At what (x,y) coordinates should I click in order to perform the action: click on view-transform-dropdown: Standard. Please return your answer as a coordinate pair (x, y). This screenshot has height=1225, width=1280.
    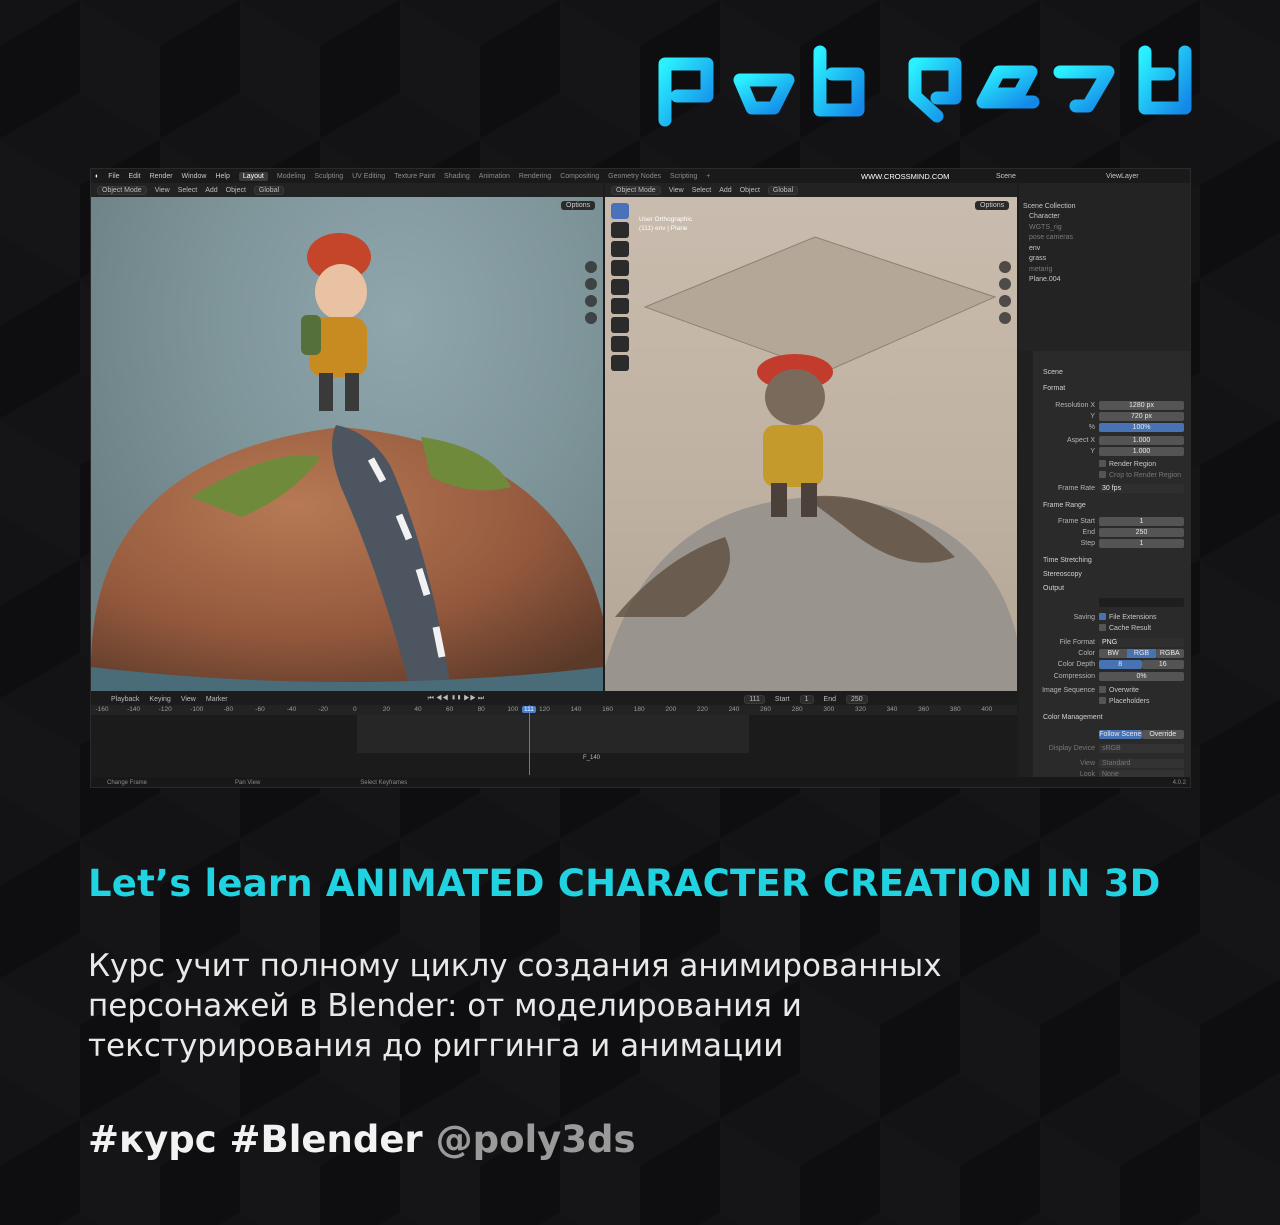
    Looking at the image, I should click on (1141, 763).